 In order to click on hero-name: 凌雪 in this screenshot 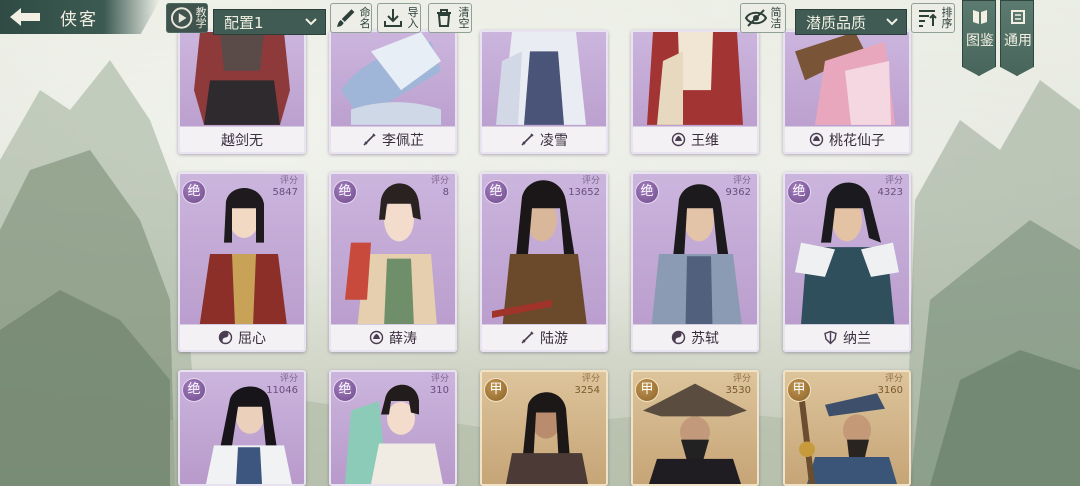, I will do `click(554, 140)`.